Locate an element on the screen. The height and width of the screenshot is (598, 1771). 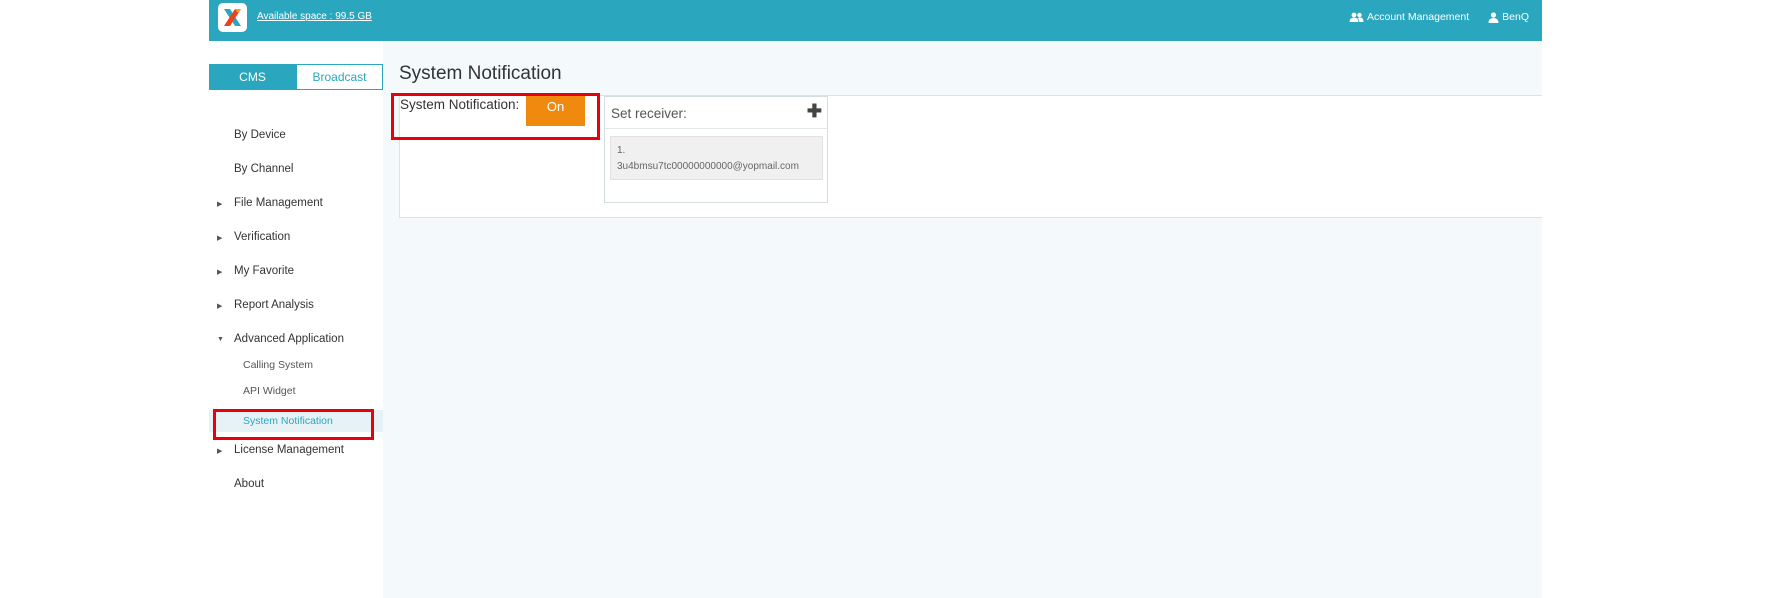
sidebar-item-label: My Favorite is located at coordinates (264, 271).